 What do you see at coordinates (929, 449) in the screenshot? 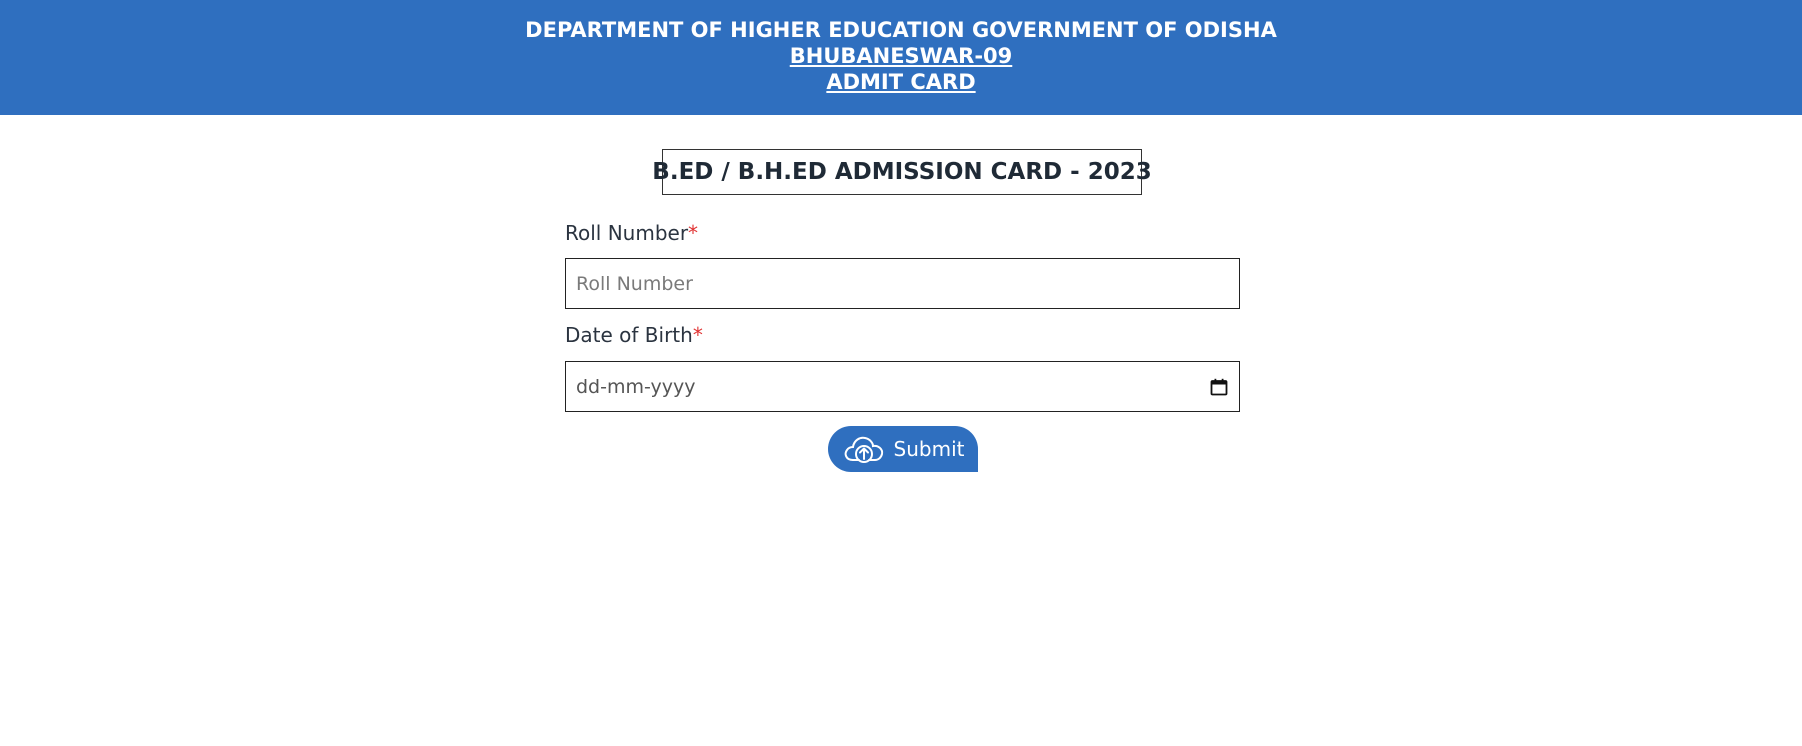
I see `submit-button-label: Submit` at bounding box center [929, 449].